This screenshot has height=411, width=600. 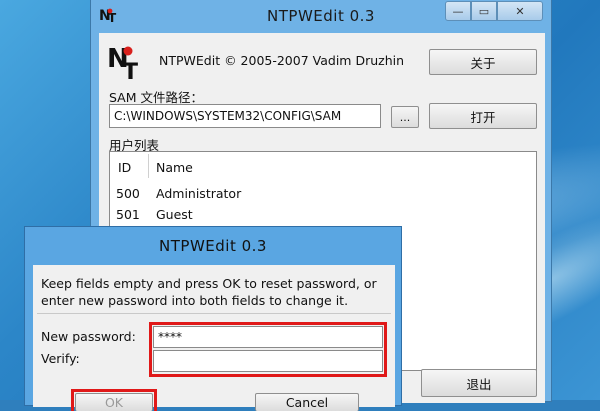 I want to click on minimize-icon: —, so click(x=458, y=11).